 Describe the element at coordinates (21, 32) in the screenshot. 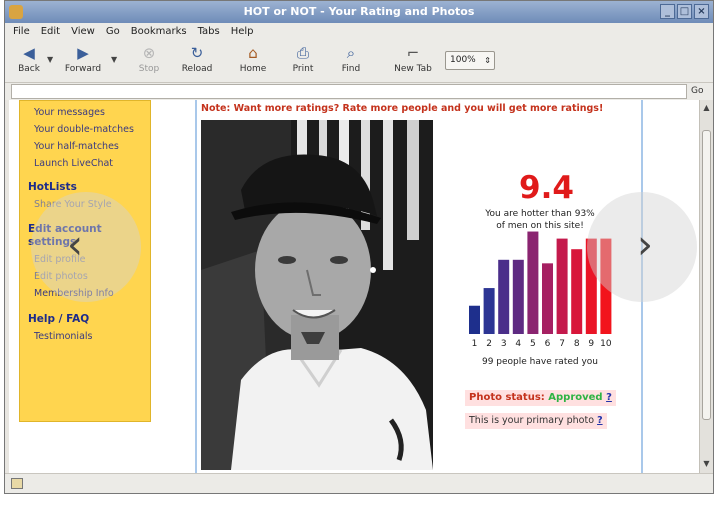

I see `menu-file: File` at that location.